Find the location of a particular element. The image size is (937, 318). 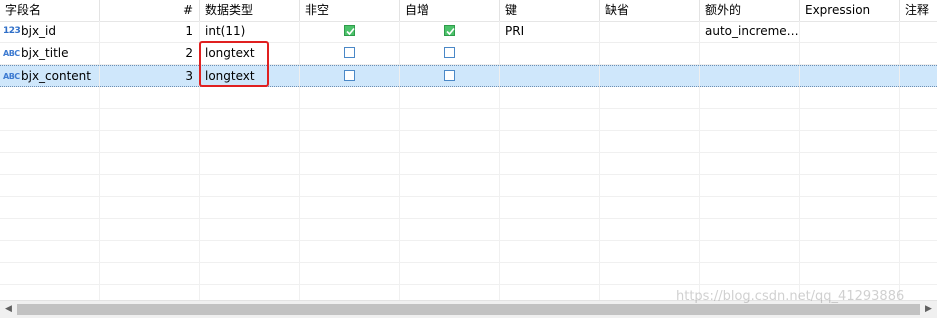

key-cell: PRI is located at coordinates (550, 31).